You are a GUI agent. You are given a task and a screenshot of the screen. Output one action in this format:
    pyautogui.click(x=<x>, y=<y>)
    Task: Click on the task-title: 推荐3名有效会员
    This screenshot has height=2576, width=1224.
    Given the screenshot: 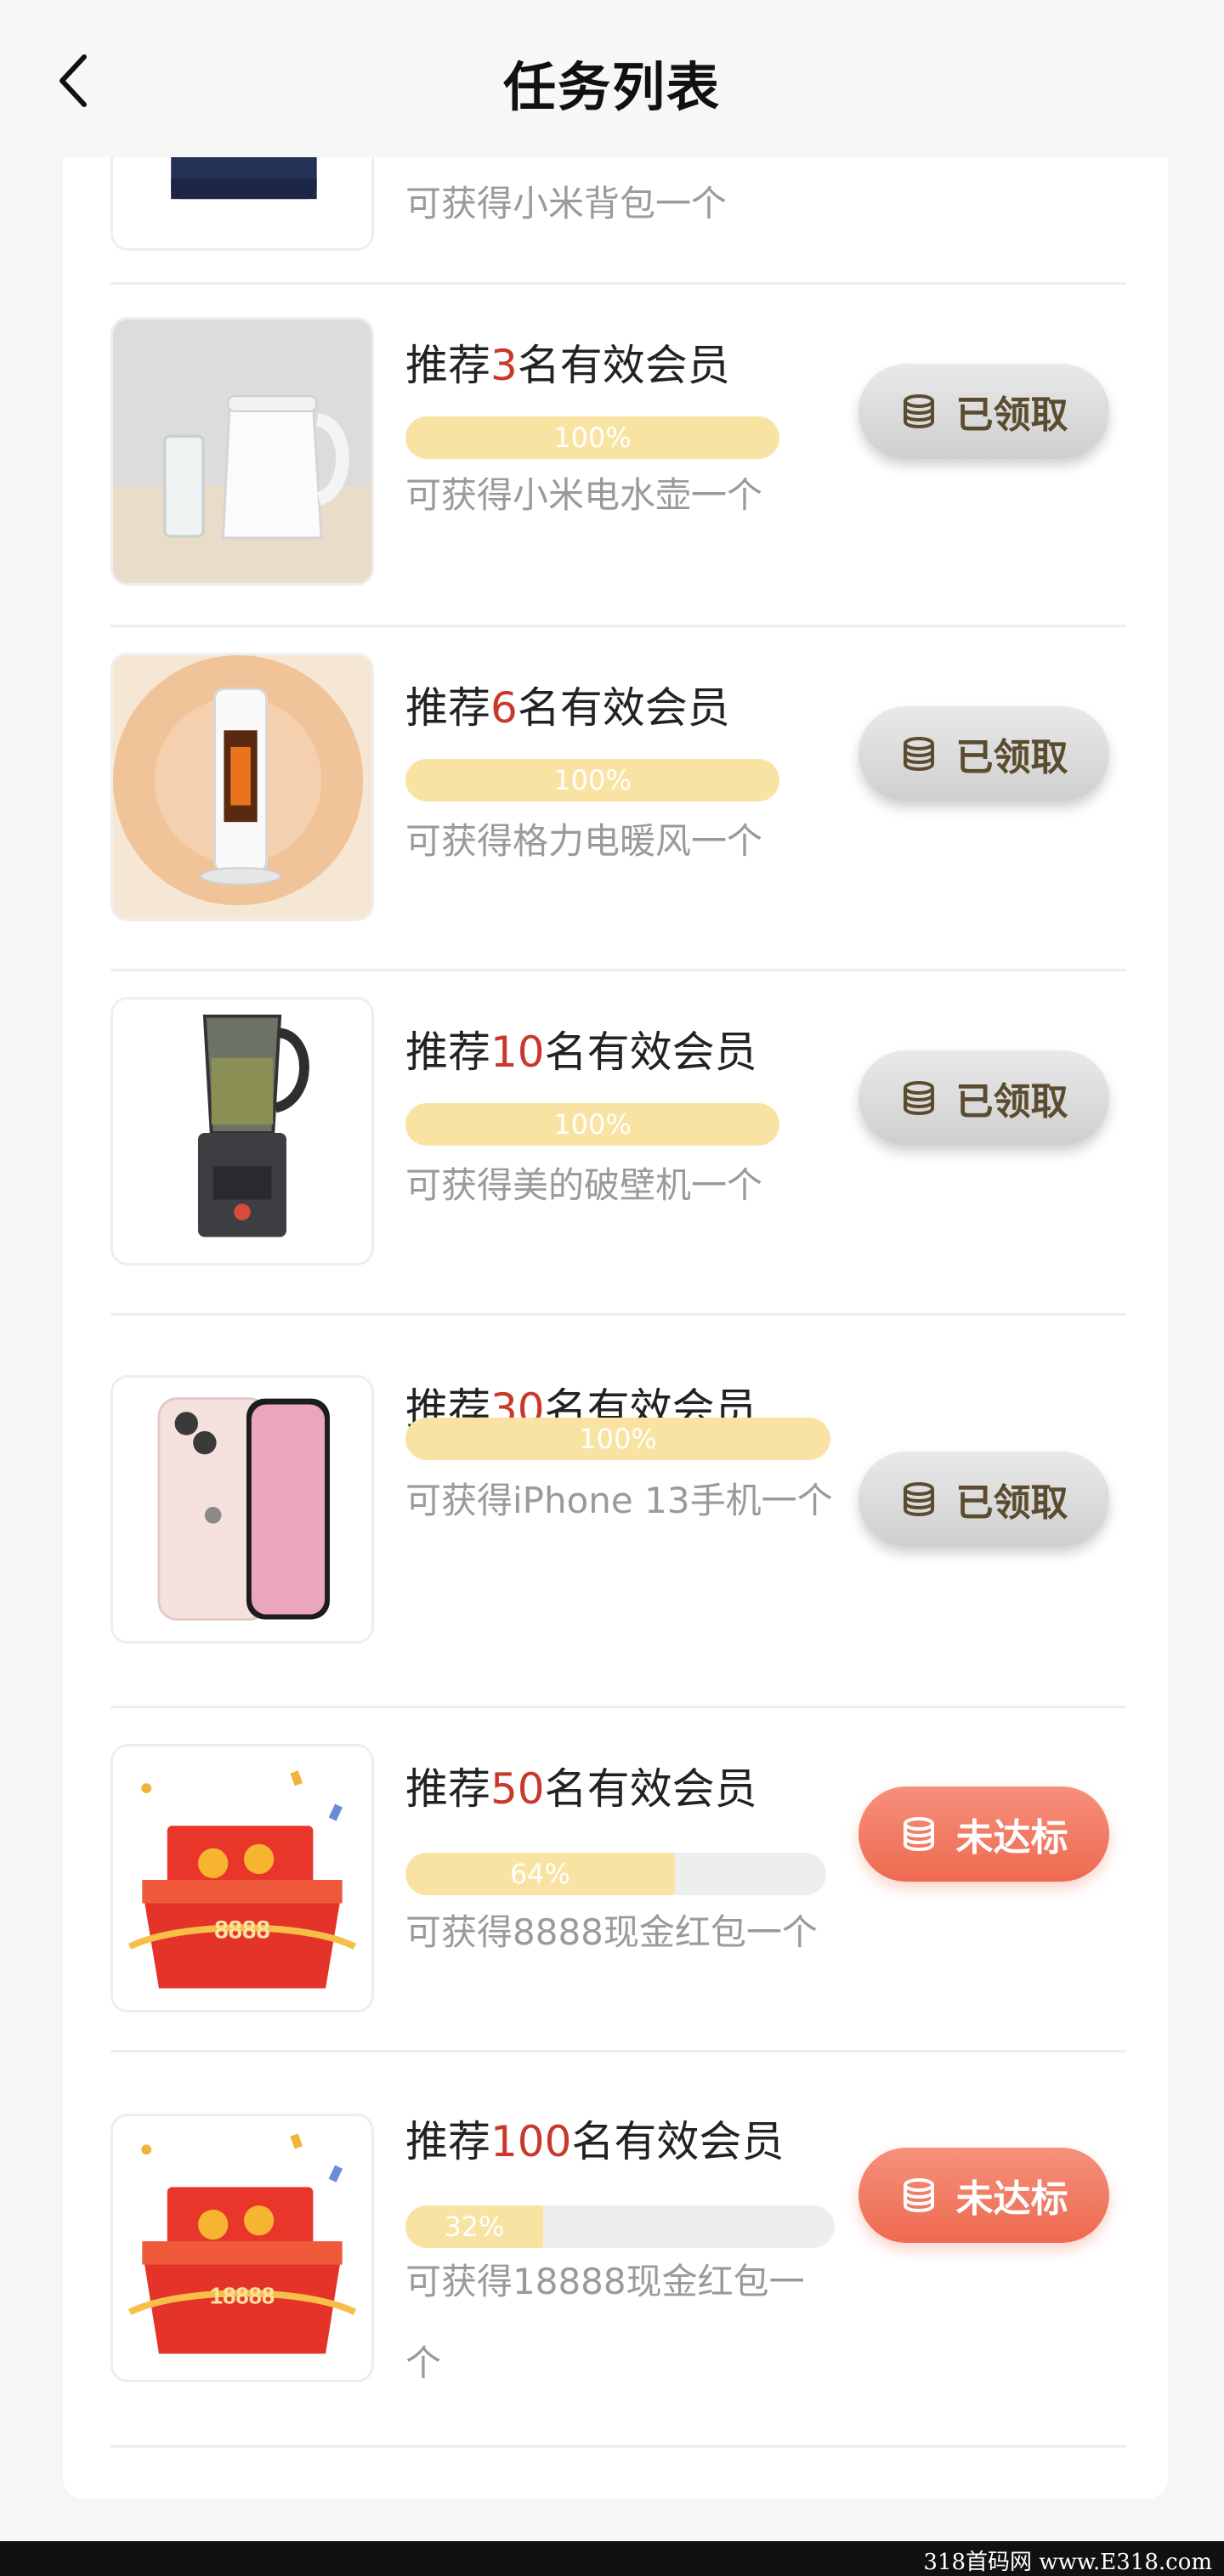 What is the action you would take?
    pyautogui.click(x=567, y=365)
    